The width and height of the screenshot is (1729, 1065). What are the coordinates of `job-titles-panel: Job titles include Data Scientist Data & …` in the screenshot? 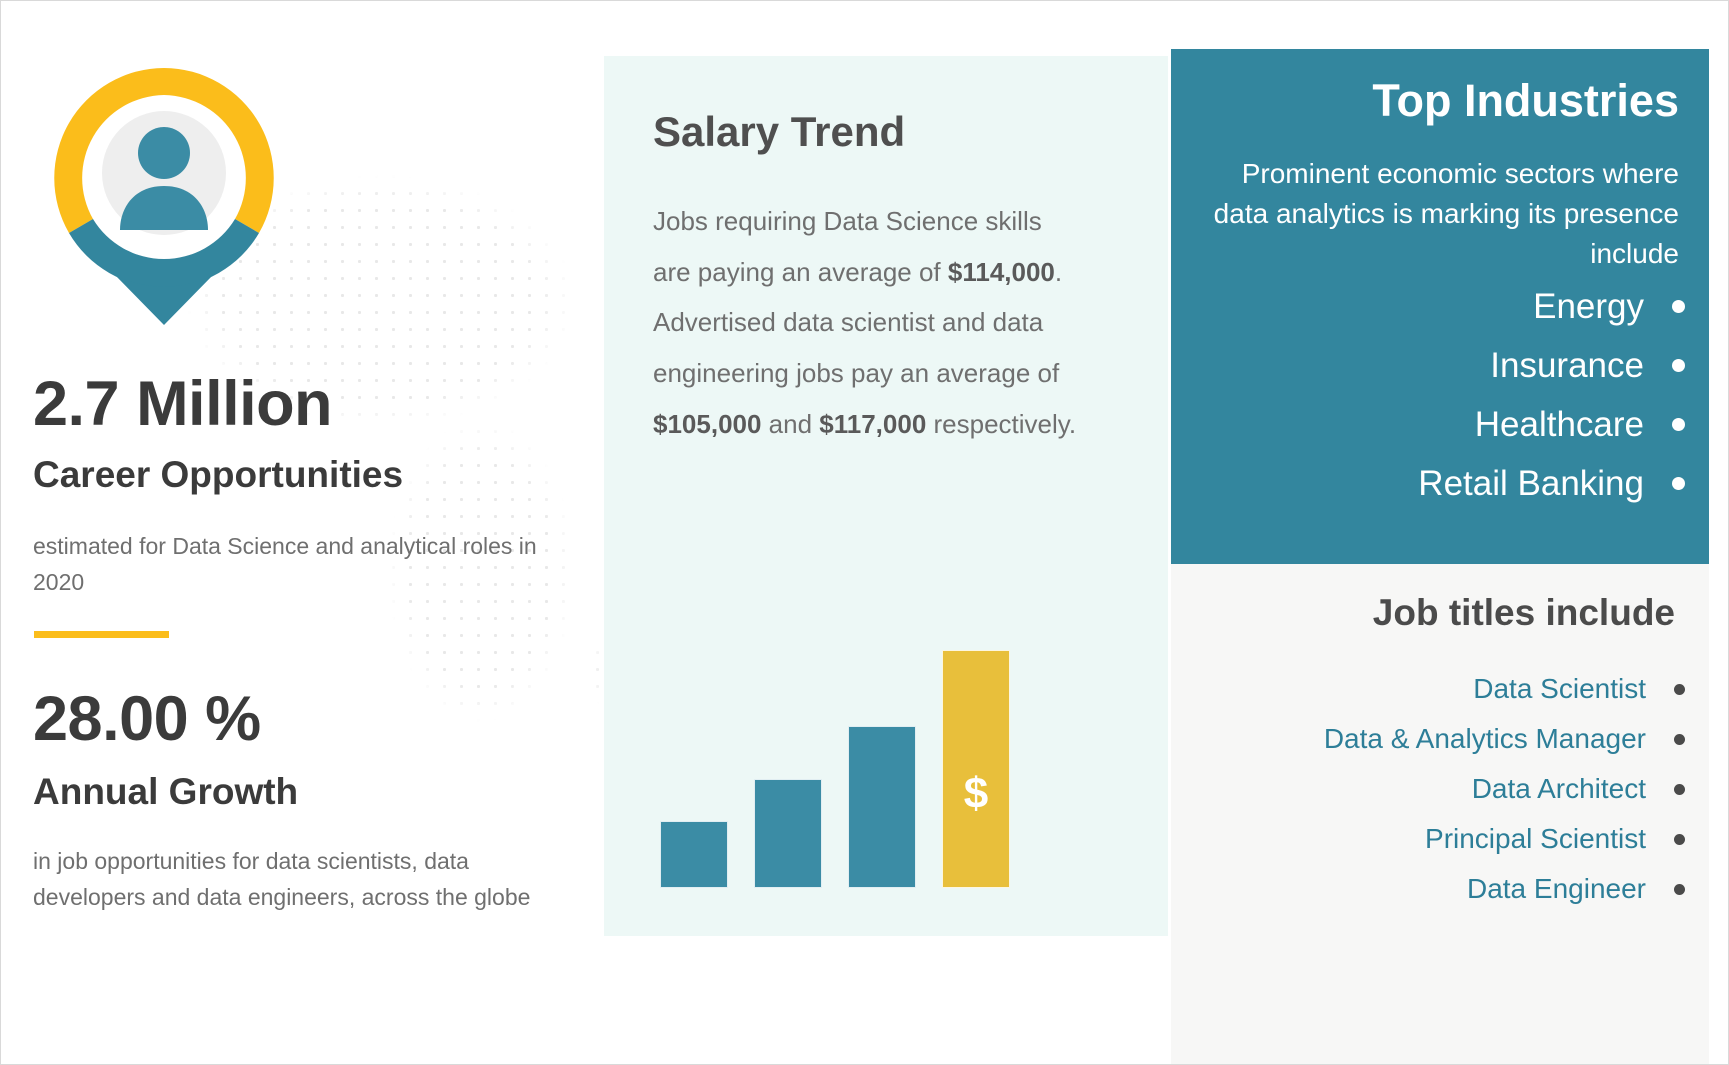 It's located at (1440, 814).